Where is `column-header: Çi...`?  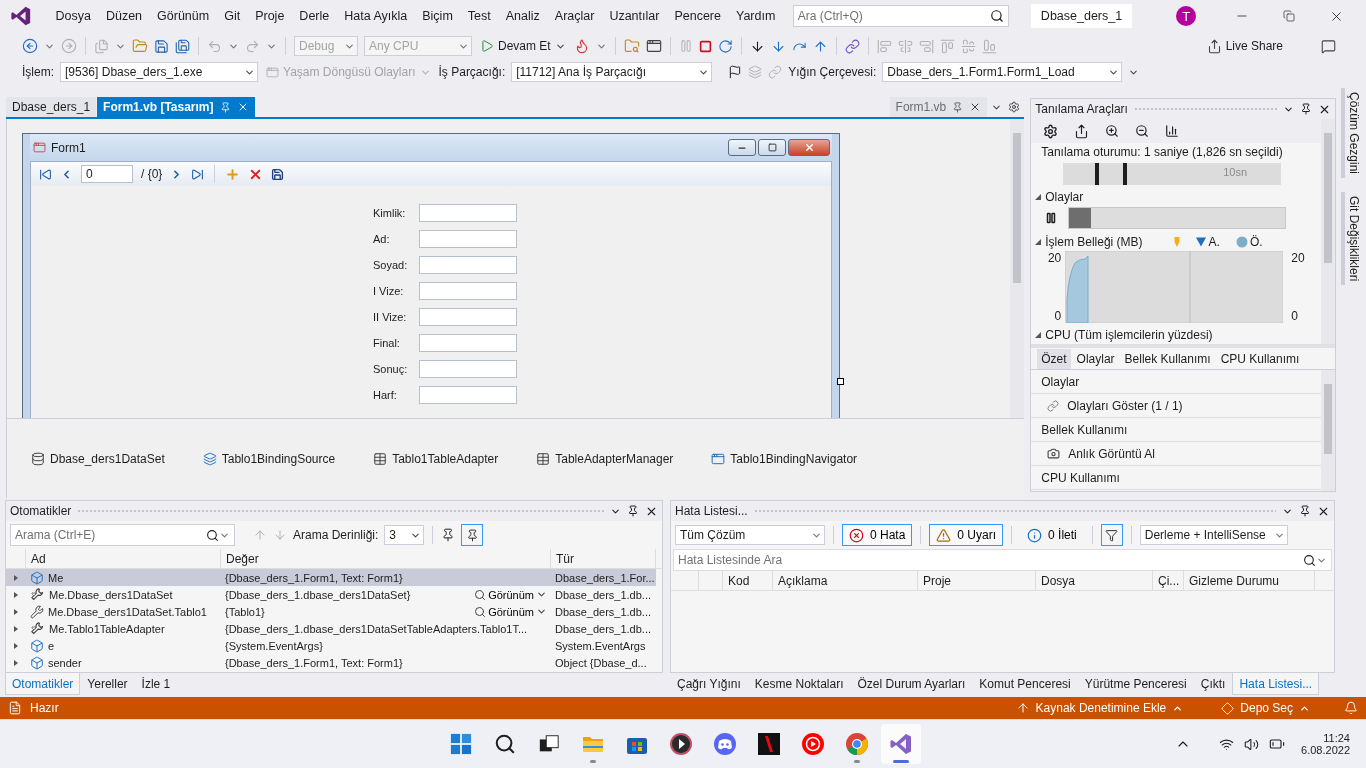
column-header: Çi... is located at coordinates (1168, 580).